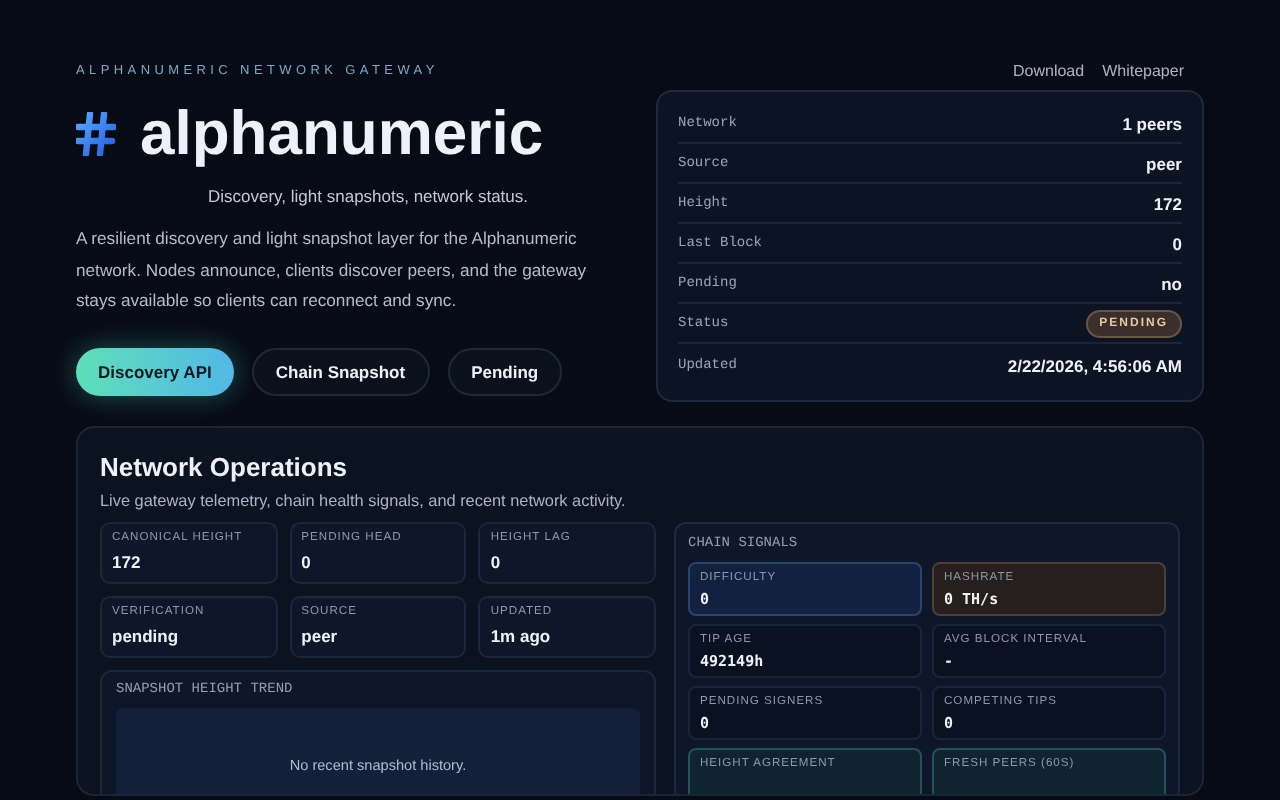 The width and height of the screenshot is (1280, 800). Describe the element at coordinates (1152, 123) in the screenshot. I see `field-value: 1 peers` at that location.